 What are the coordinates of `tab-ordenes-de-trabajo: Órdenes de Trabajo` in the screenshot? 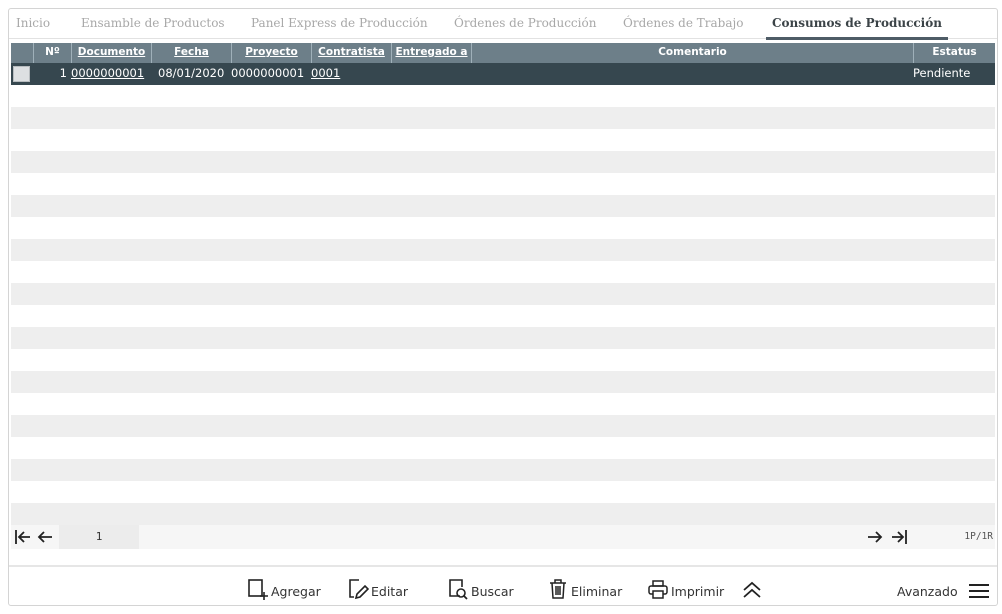 It's located at (683, 24).